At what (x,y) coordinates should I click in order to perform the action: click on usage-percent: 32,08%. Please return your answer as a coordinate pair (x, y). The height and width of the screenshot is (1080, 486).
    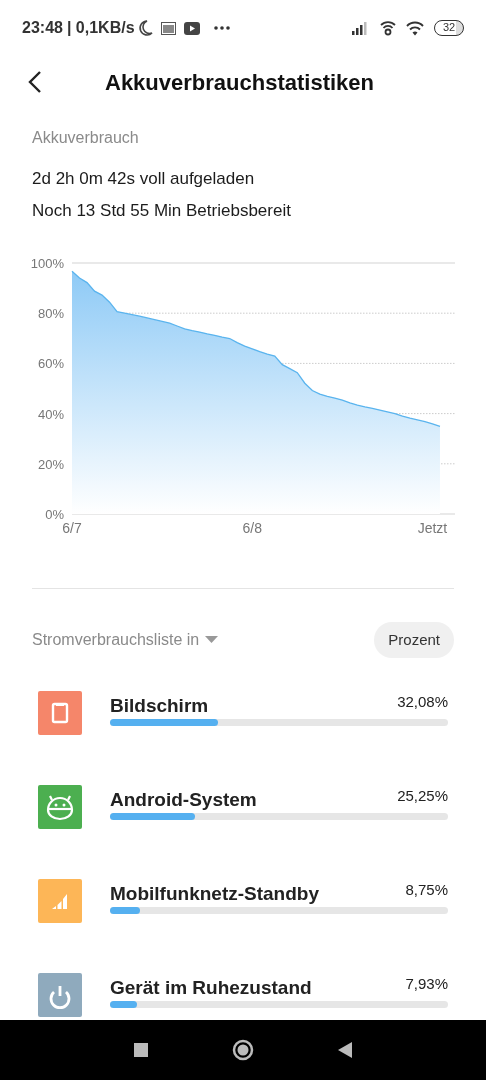
    Looking at the image, I should click on (422, 702).